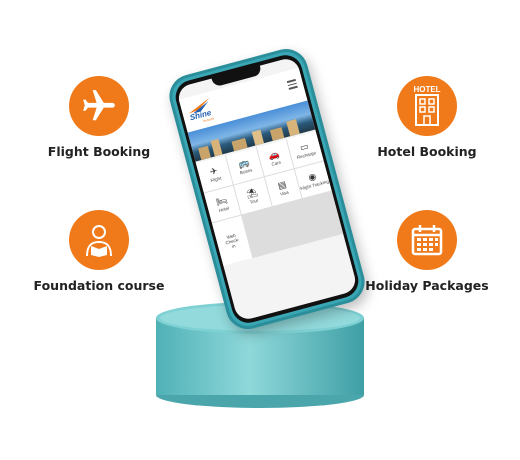 The image size is (520, 460). What do you see at coordinates (99, 240) in the screenshot?
I see `student-reading-icon` at bounding box center [99, 240].